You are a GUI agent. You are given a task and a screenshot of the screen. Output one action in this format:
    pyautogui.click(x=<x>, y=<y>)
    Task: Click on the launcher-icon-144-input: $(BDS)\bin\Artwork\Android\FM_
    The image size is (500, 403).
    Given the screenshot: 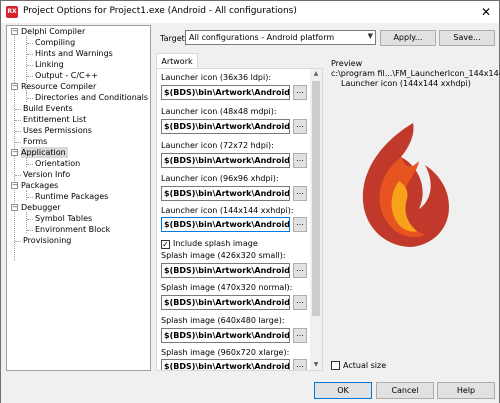 What is the action you would take?
    pyautogui.click(x=225, y=224)
    